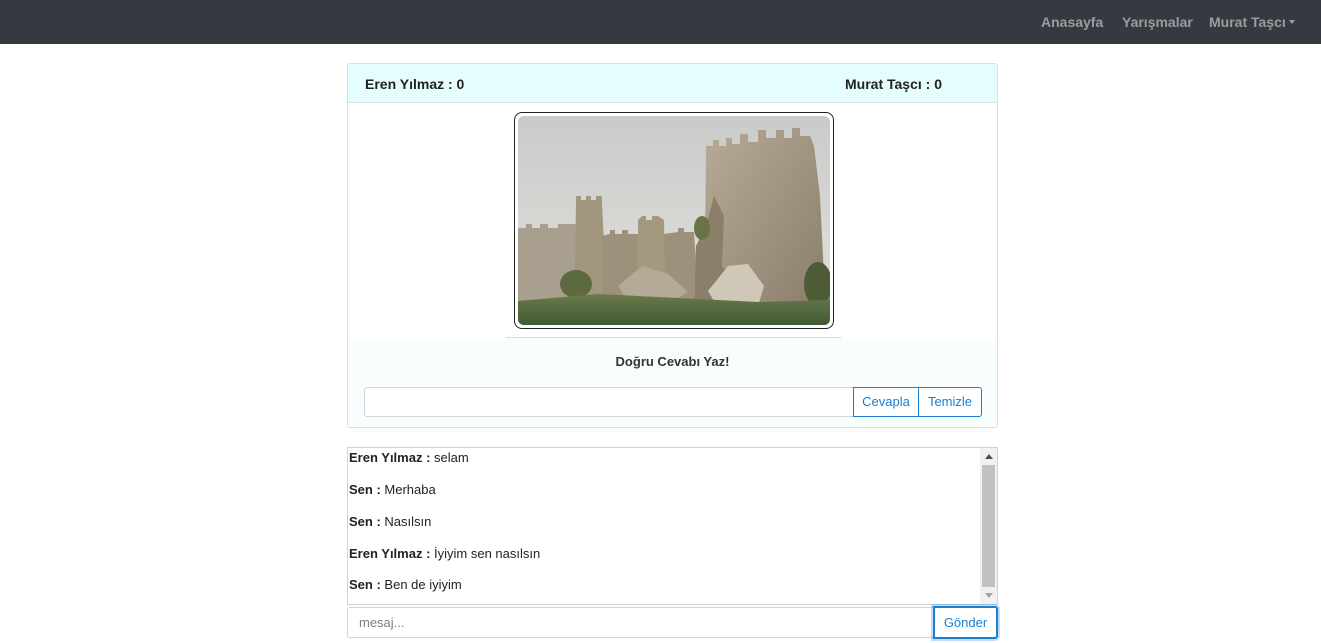 Image resolution: width=1321 pixels, height=643 pixels. Describe the element at coordinates (410, 489) in the screenshot. I see `message-text: Merhaba` at that location.